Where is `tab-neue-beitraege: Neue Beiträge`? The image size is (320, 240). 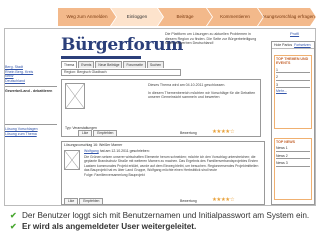 tab-neue-beitraege: Neue Beiträge is located at coordinates (109, 64).